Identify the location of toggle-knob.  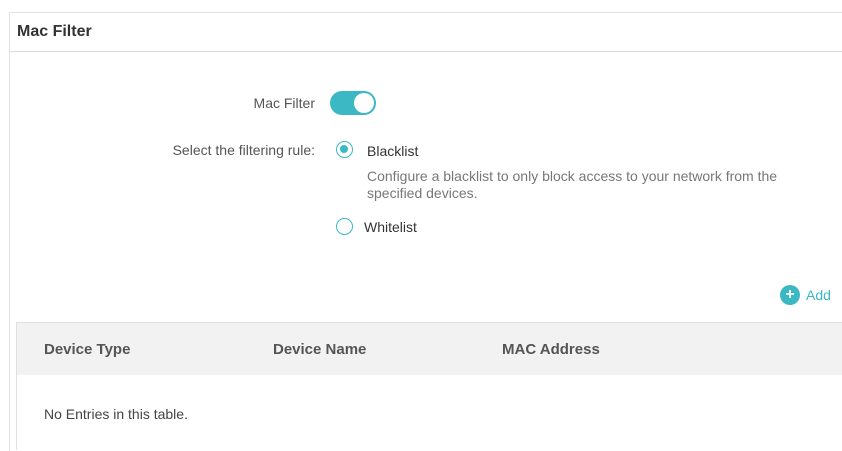
(364, 103).